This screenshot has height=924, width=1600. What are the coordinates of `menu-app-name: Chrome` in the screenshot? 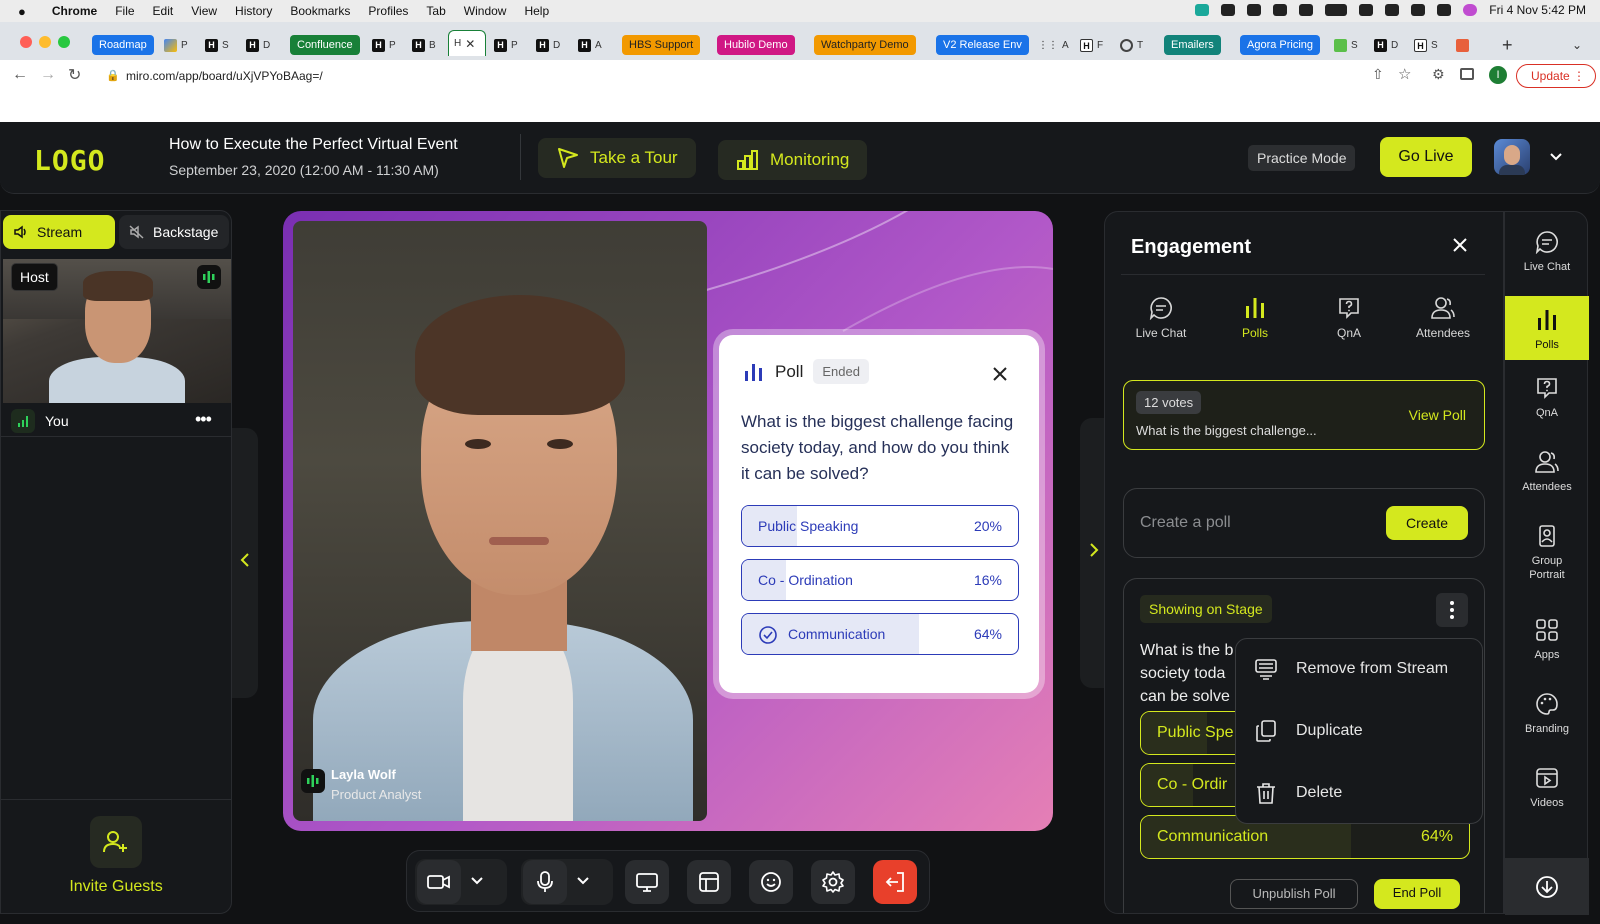 It's located at (74, 11).